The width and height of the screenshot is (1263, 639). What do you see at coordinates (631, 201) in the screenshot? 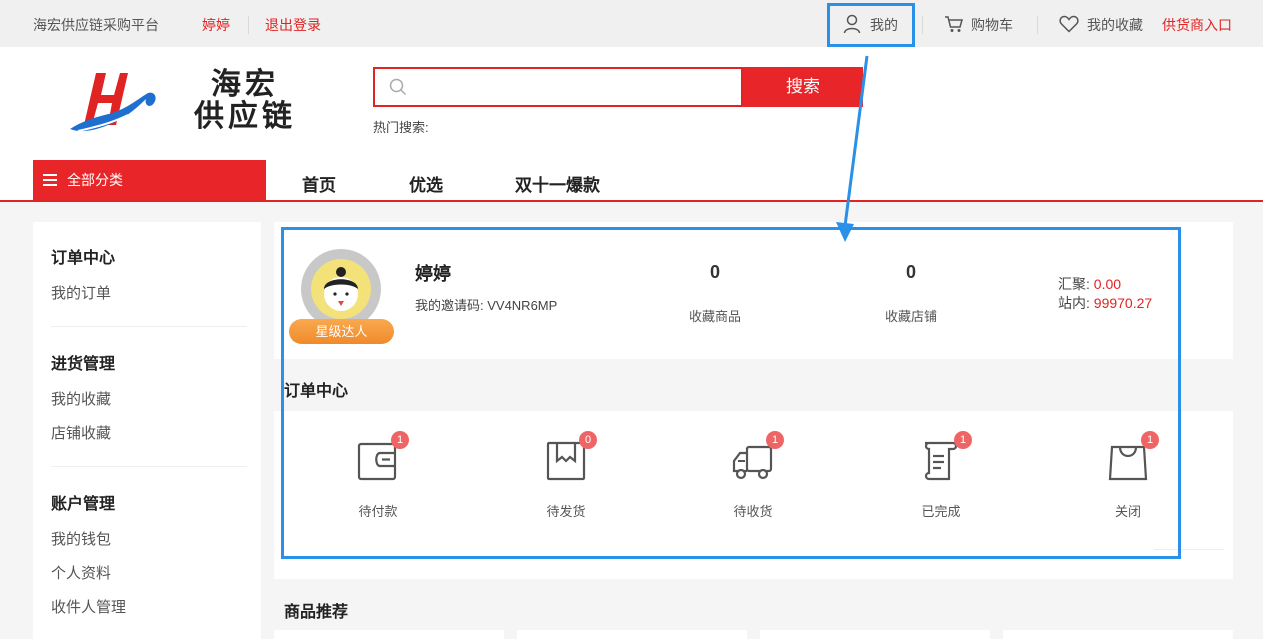
I see `header-divider` at bounding box center [631, 201].